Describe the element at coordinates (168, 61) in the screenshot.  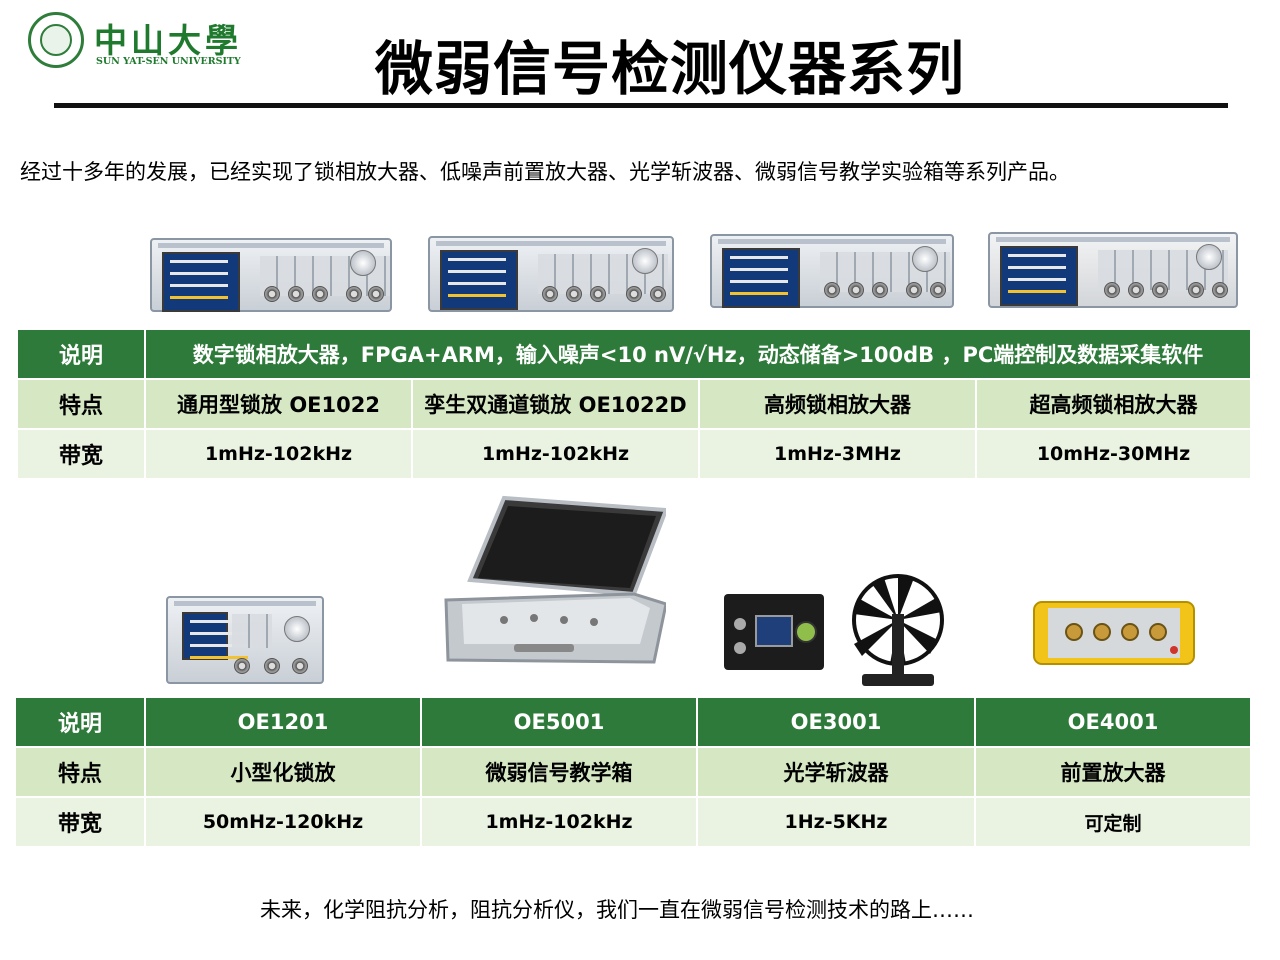
I see `university-name-en: SUN YAT-SEN UNIVERSITY` at that location.